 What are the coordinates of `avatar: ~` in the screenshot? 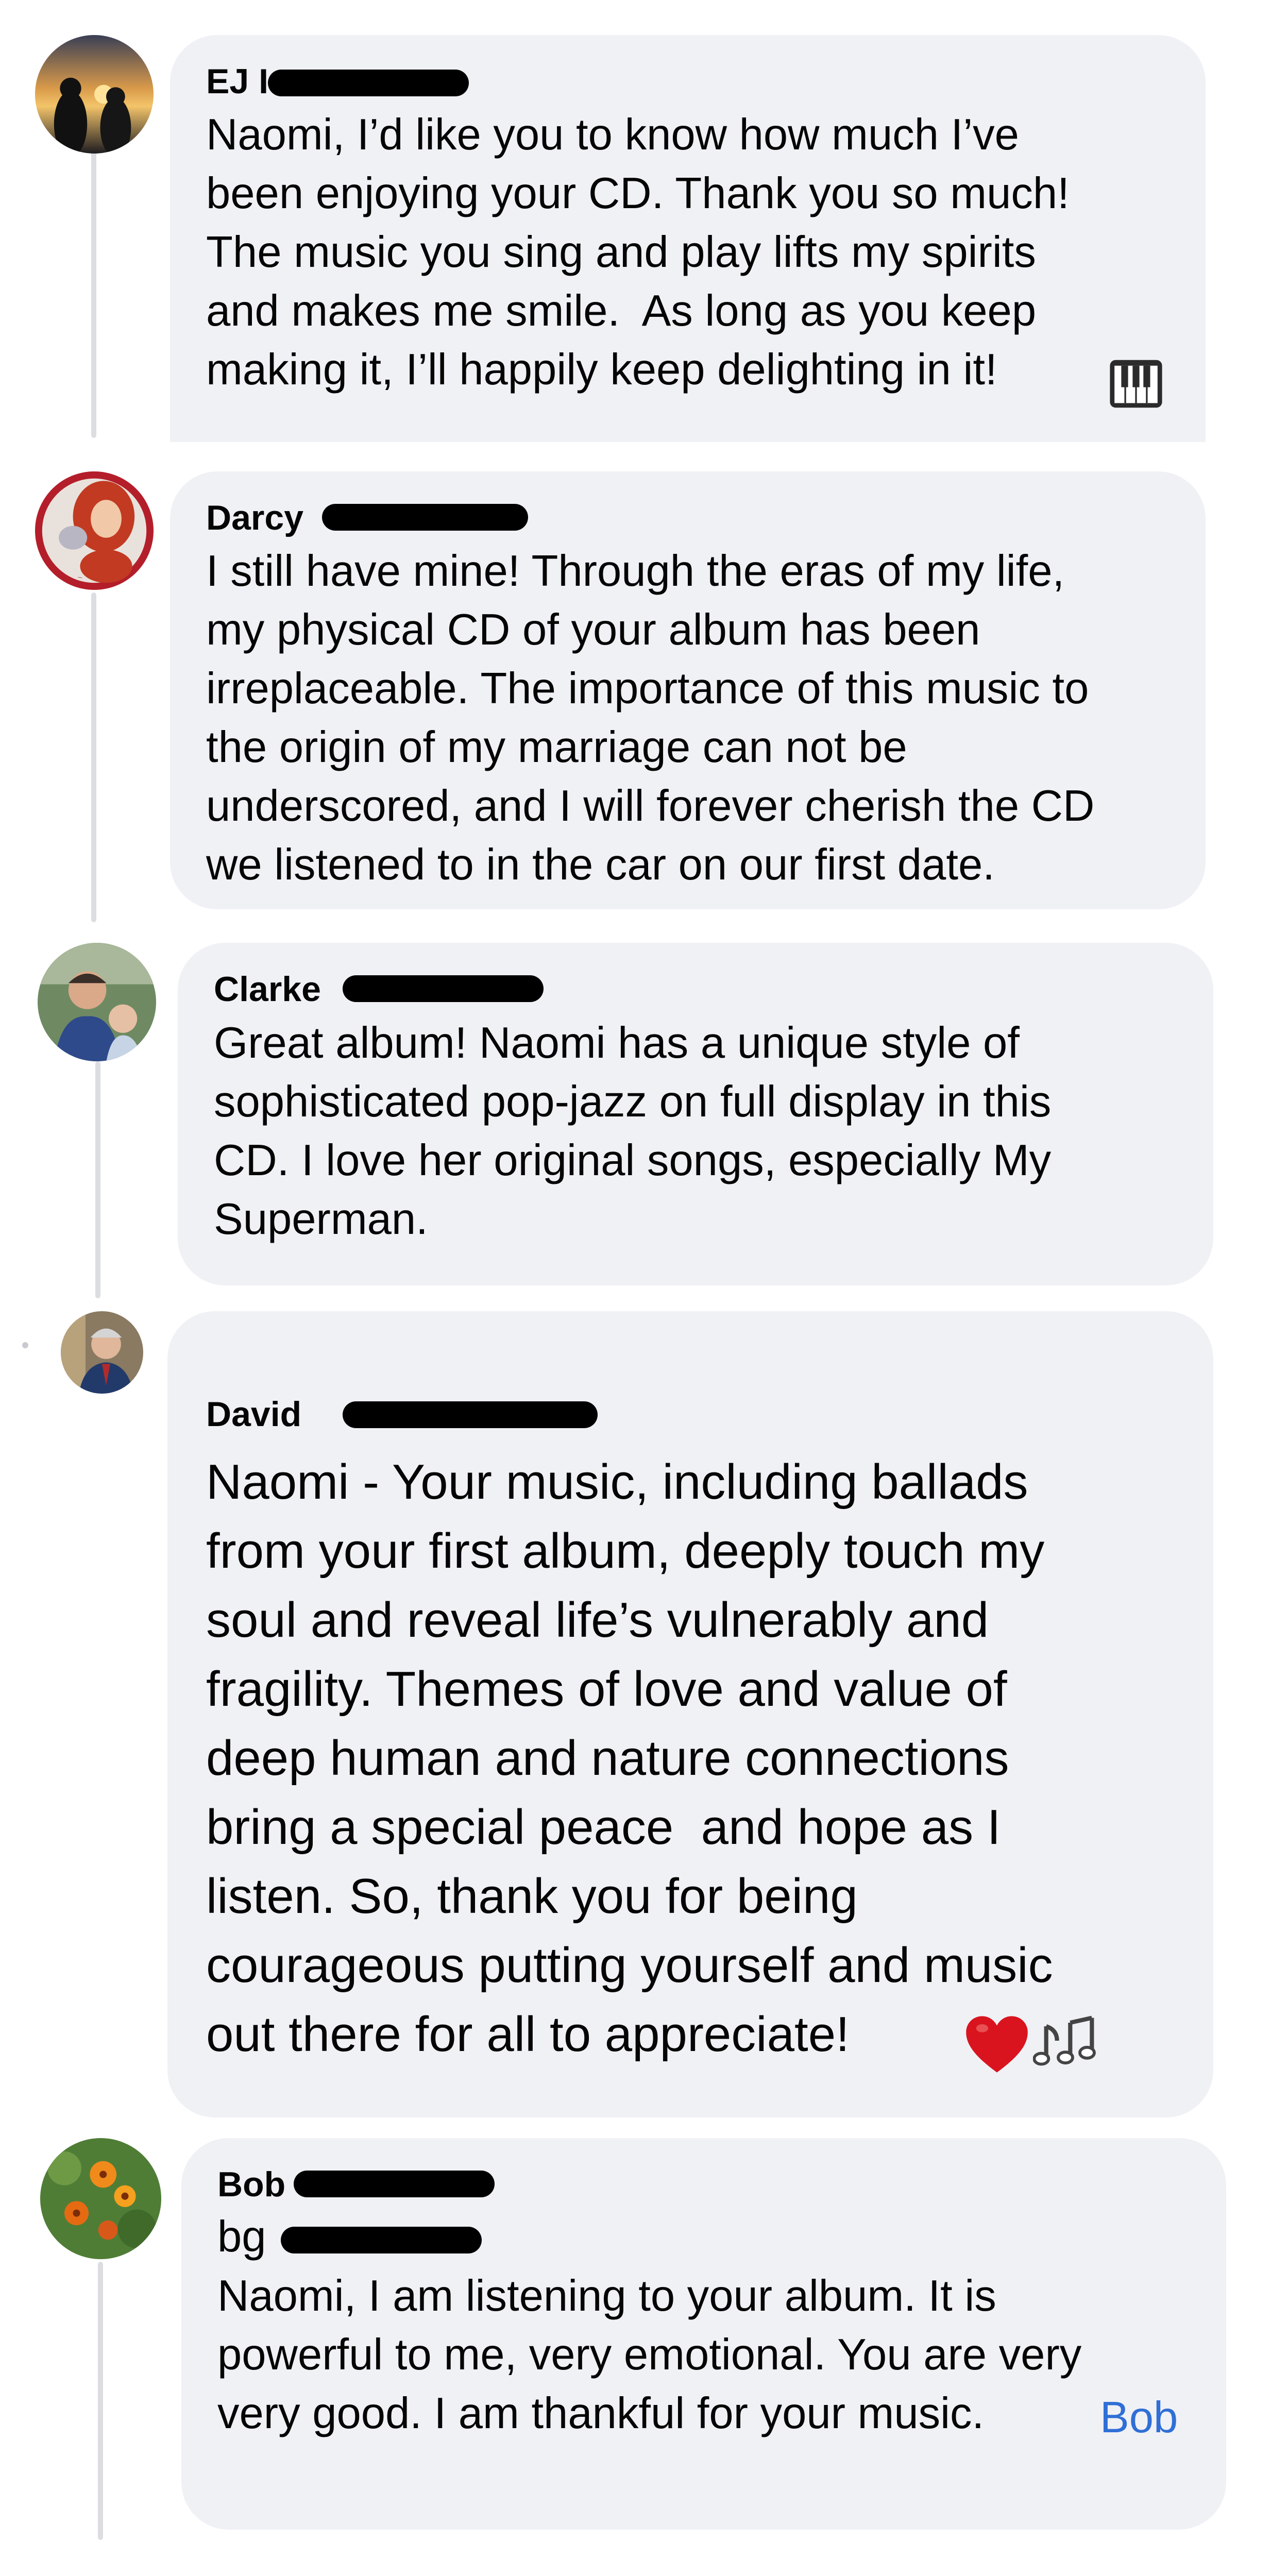 It's located at (95, 530).